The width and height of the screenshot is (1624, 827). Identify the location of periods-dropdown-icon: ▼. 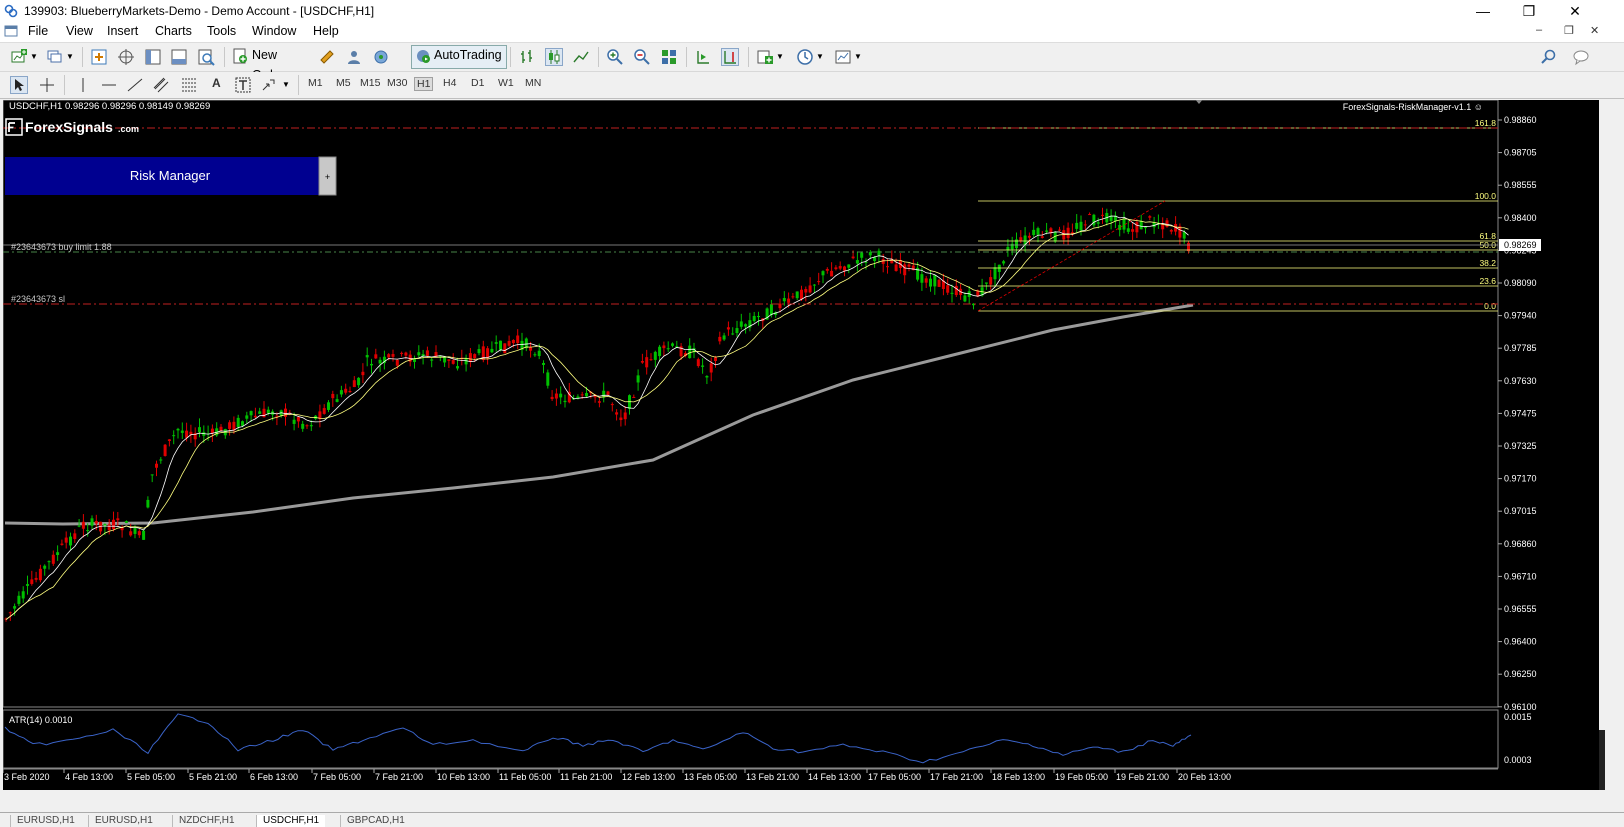
(820, 56).